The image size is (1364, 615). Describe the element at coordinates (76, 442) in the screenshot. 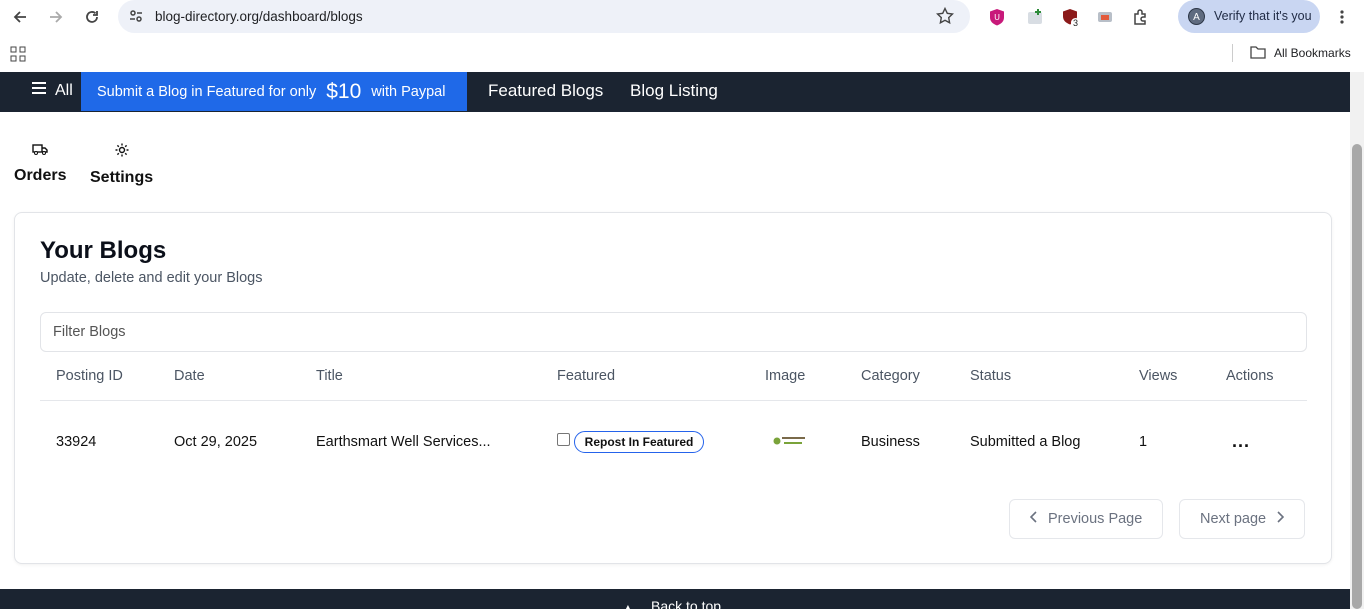

I see `cell-posting-id: 33924` at that location.